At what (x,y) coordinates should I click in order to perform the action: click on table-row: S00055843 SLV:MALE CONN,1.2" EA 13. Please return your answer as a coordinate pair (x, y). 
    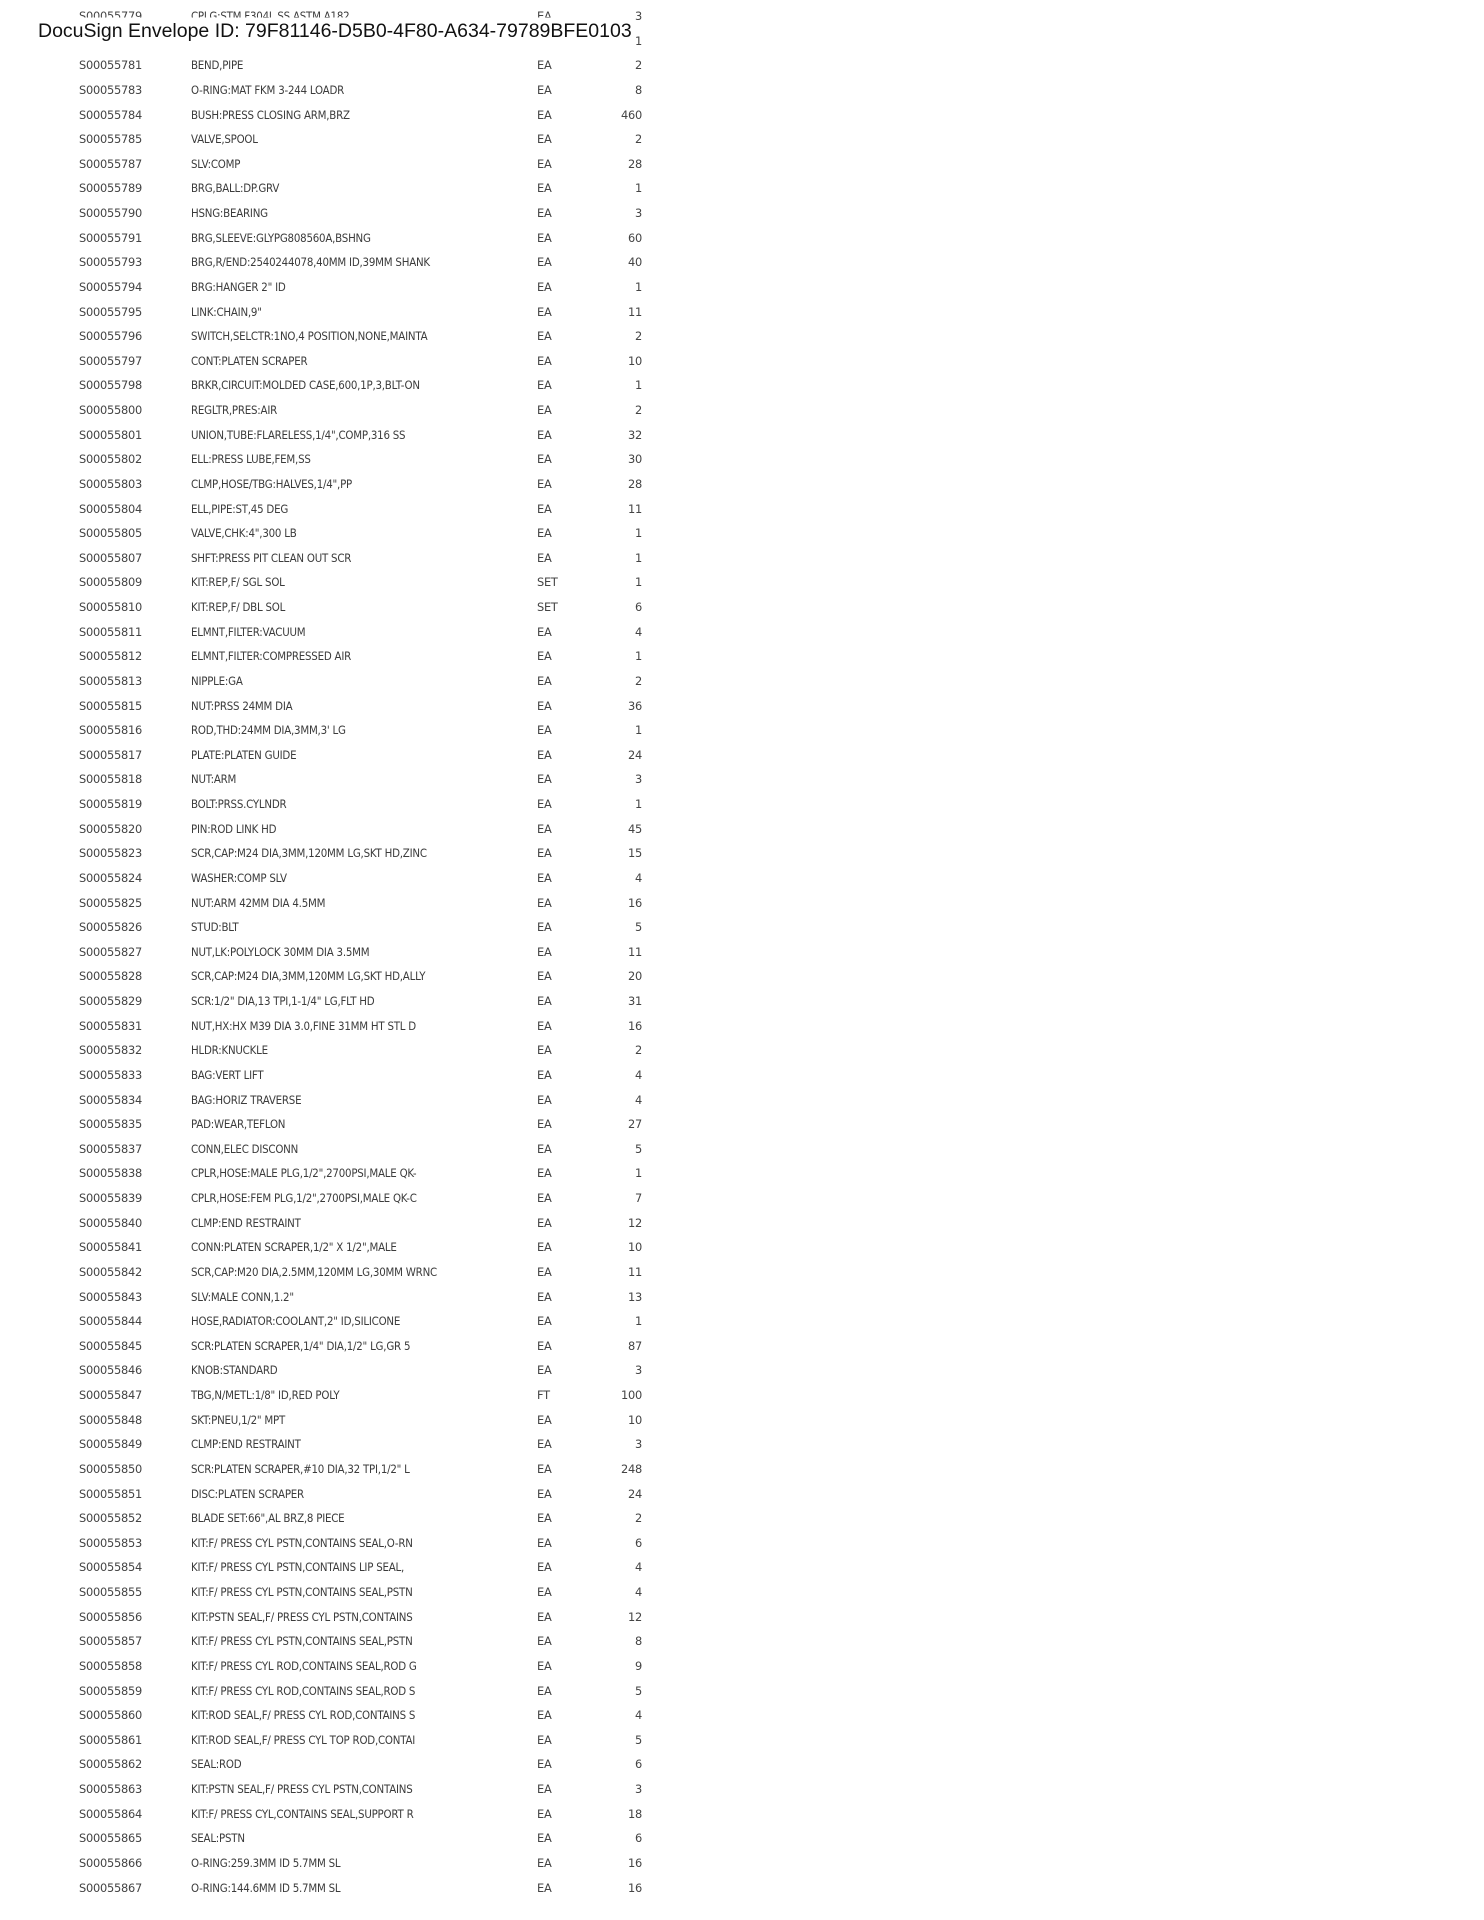
    Looking at the image, I should click on (350, 1297).